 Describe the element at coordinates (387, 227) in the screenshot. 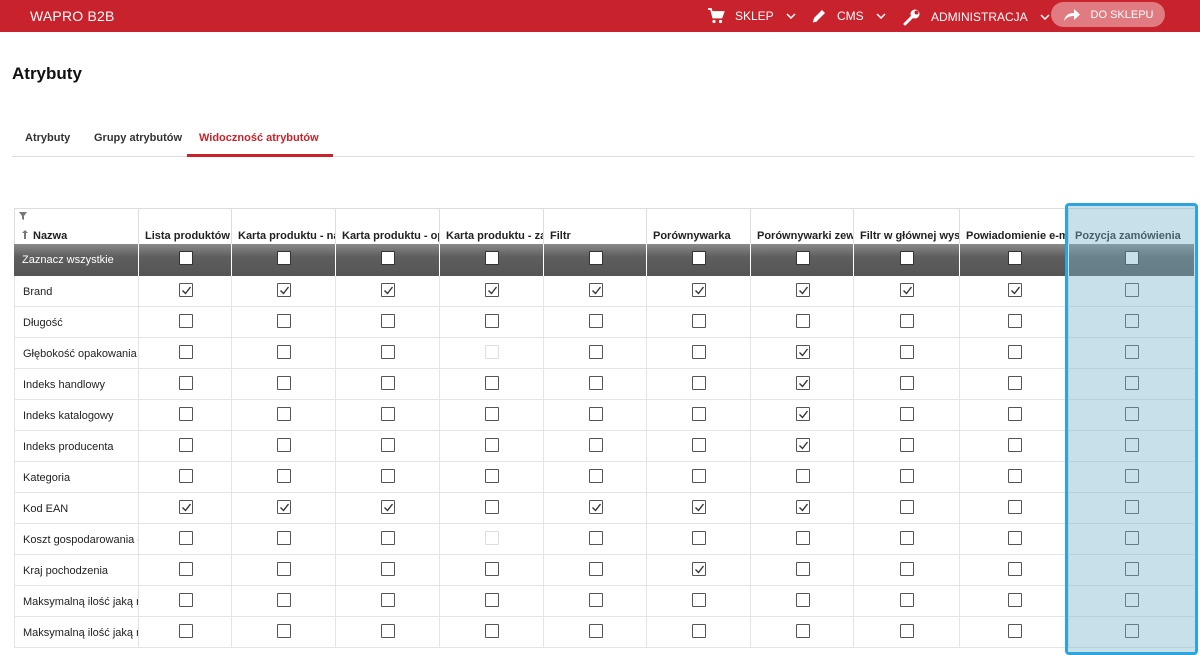

I see `column-header-3: Karta produktu - opi:` at that location.